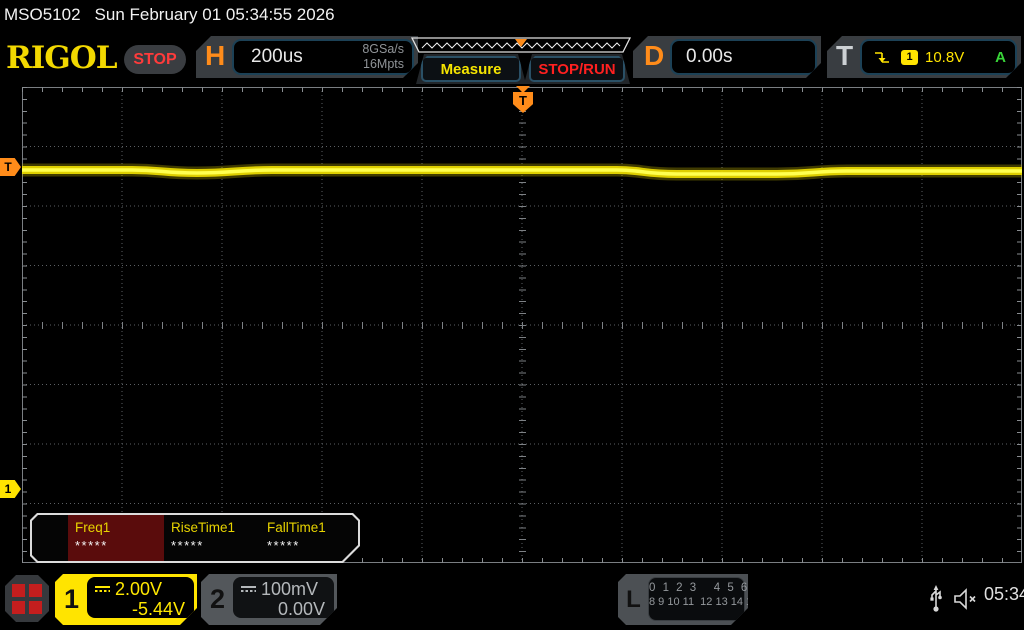  Describe the element at coordinates (523, 89) in the screenshot. I see `trigger-position-pointer` at that location.